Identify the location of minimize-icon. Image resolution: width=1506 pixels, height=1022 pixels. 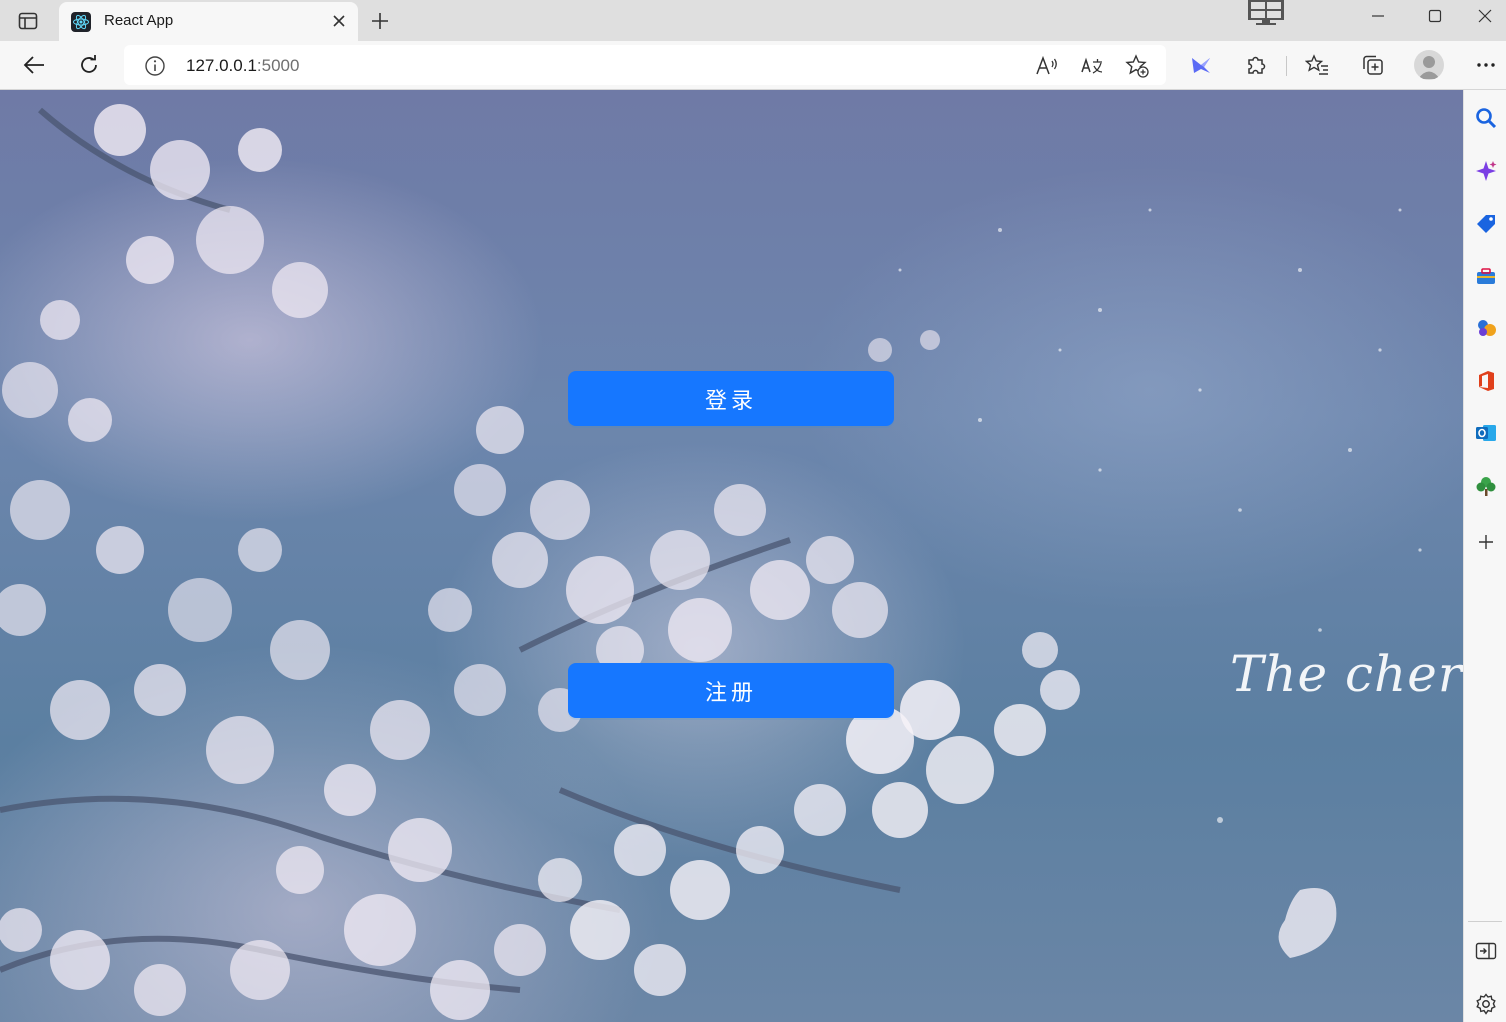
(1378, 16).